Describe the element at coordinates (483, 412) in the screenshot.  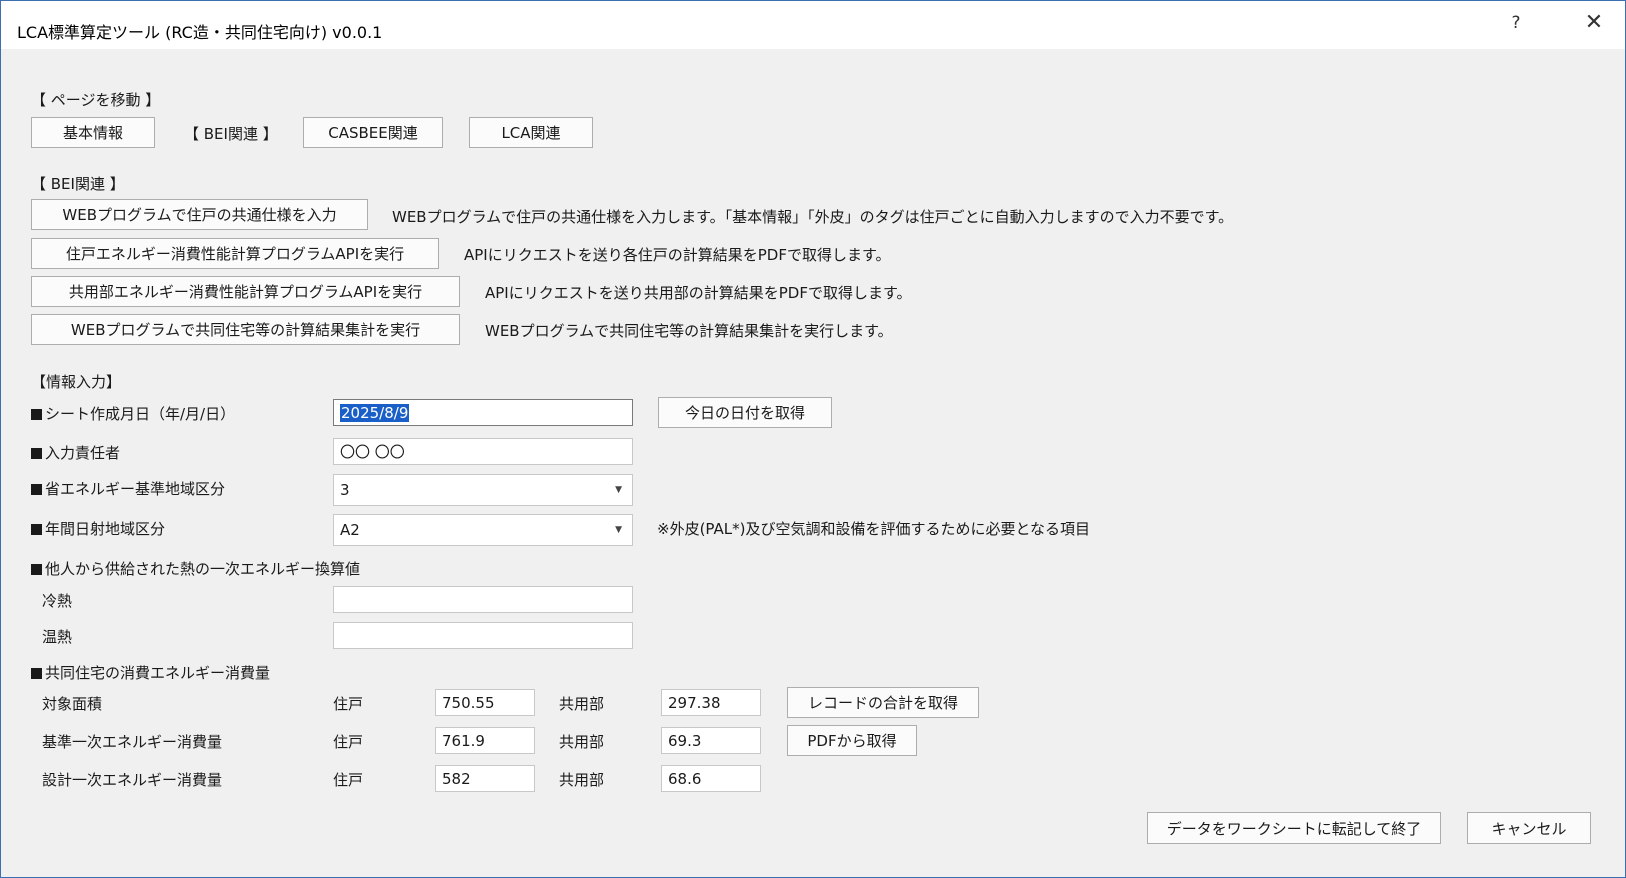
I see `sheet-date-field: 2025/8/9` at that location.